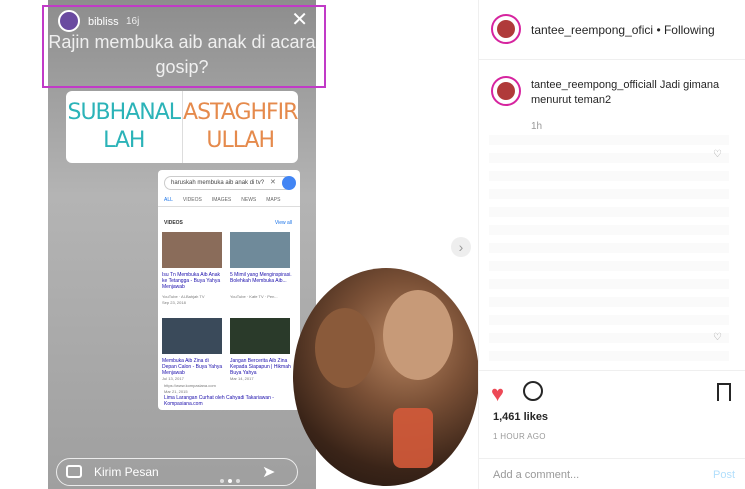 This screenshot has height=489, width=745. Describe the element at coordinates (269, 472) in the screenshot. I see `send-icon: ➤` at that location.